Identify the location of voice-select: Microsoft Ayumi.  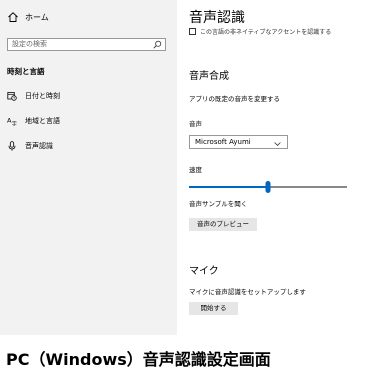
(238, 142).